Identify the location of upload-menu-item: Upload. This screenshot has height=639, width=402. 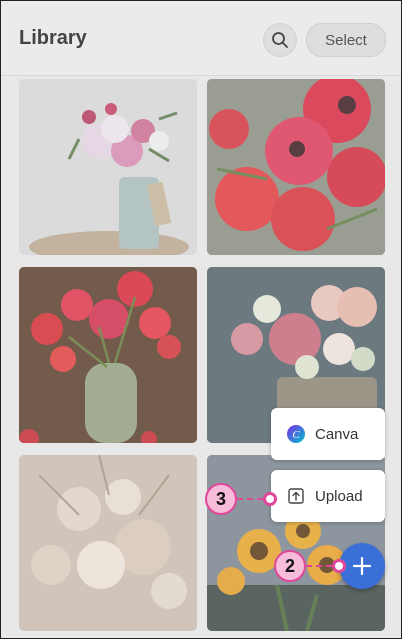
(328, 496).